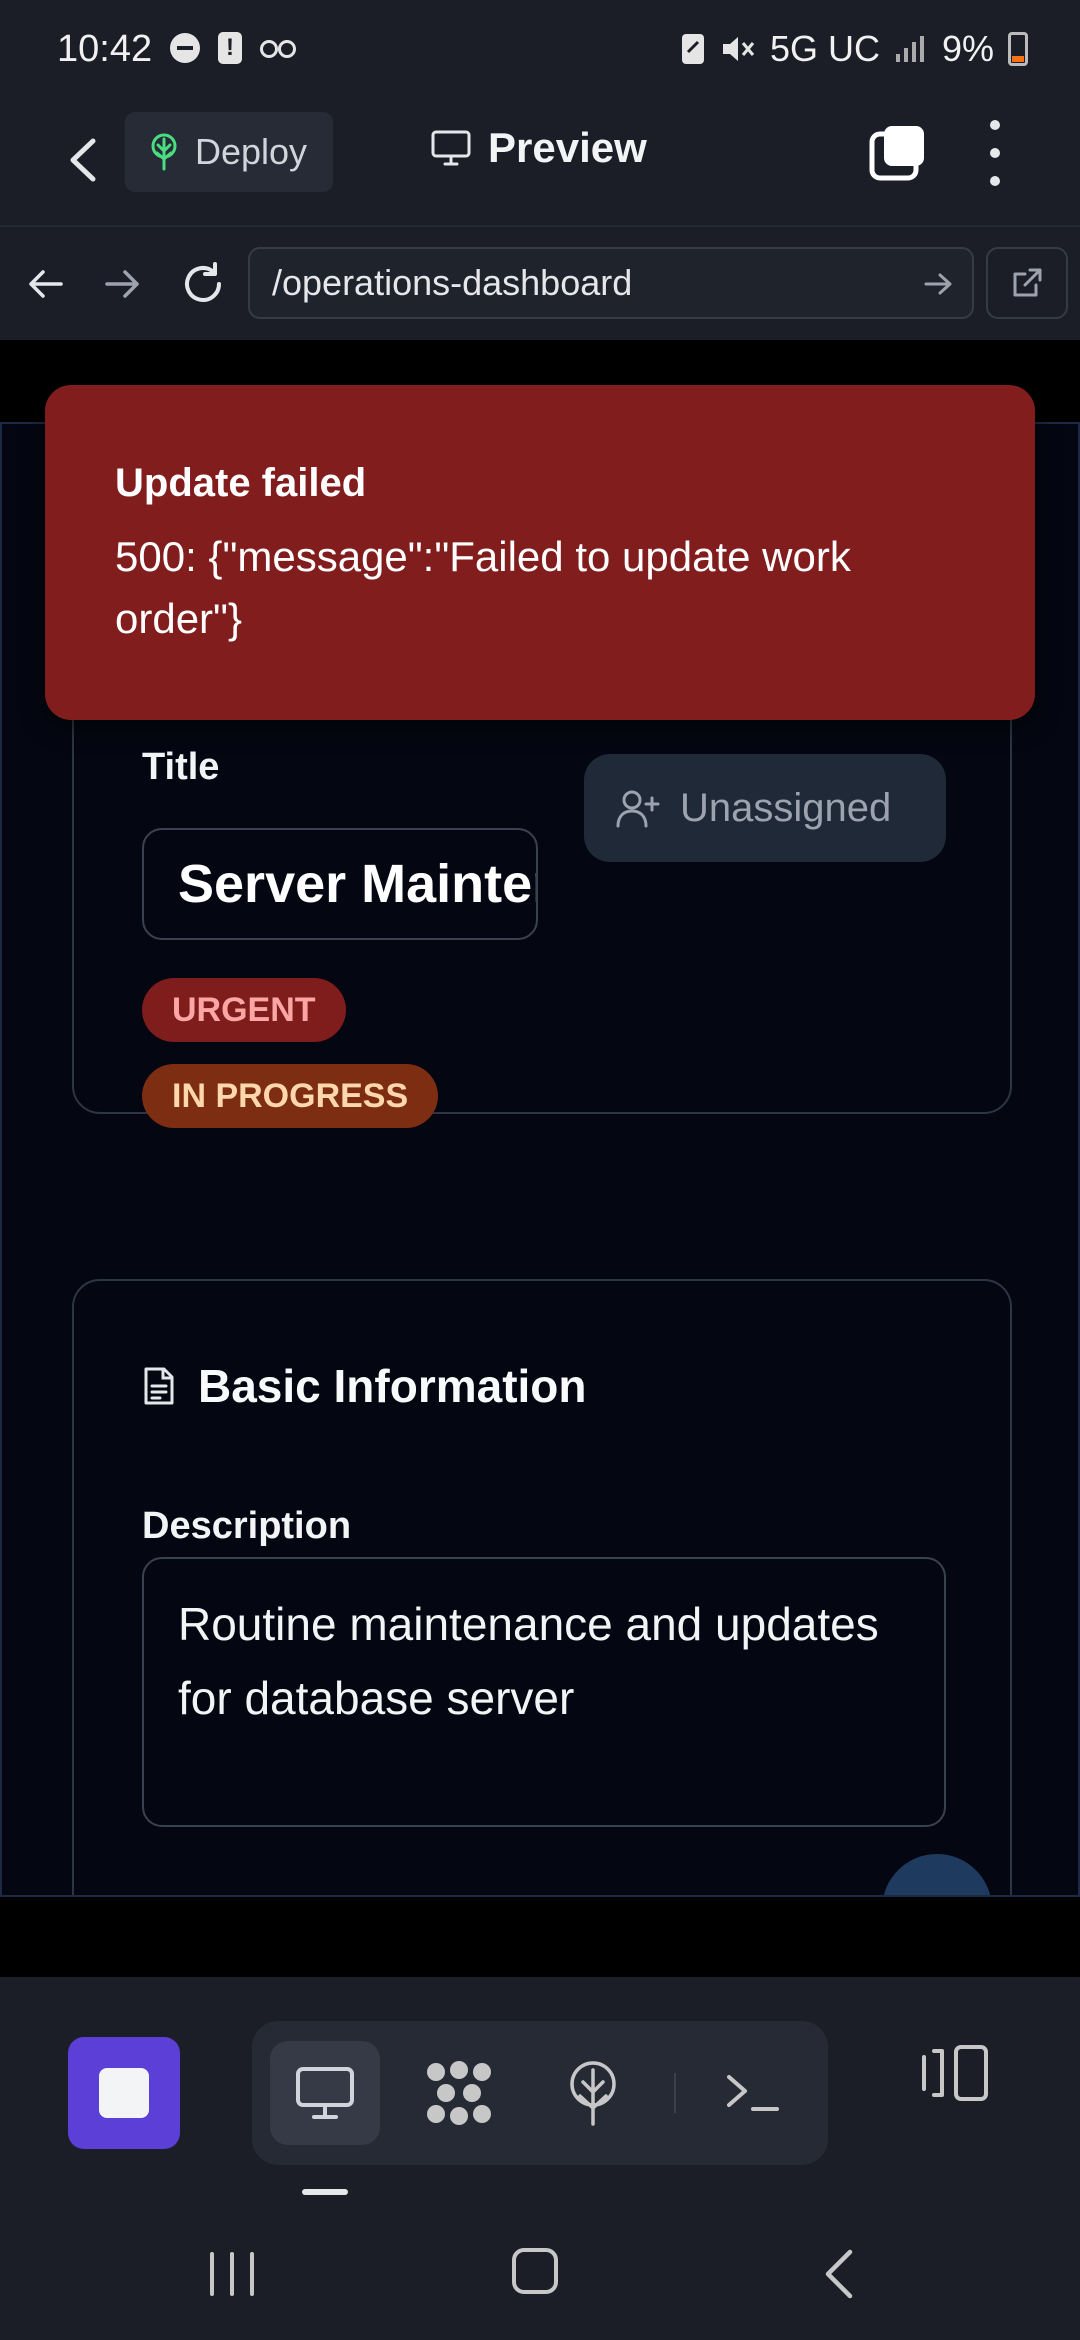  What do you see at coordinates (185, 48) in the screenshot?
I see `do-not-disturb-icon` at bounding box center [185, 48].